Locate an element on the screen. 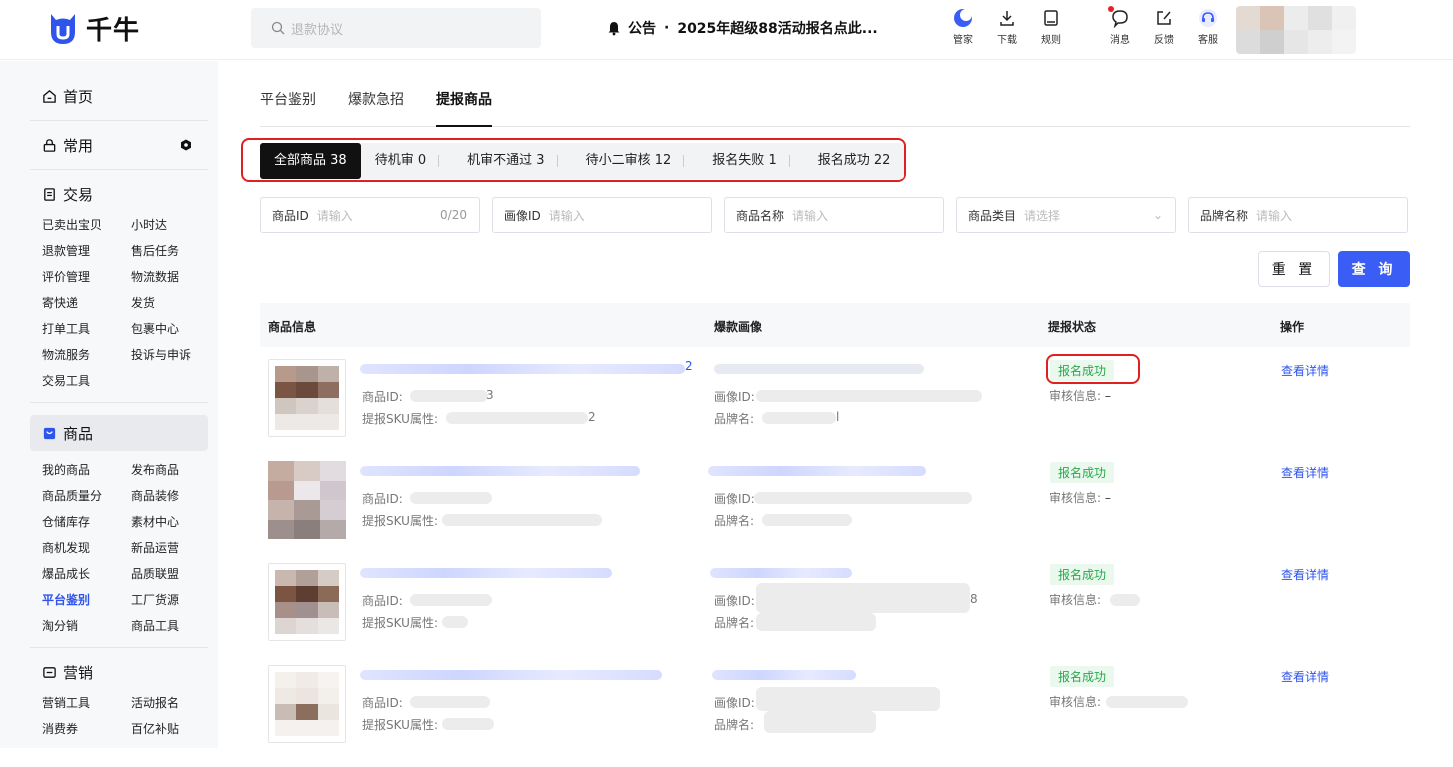  column-header: 商品信息 is located at coordinates (292, 327).